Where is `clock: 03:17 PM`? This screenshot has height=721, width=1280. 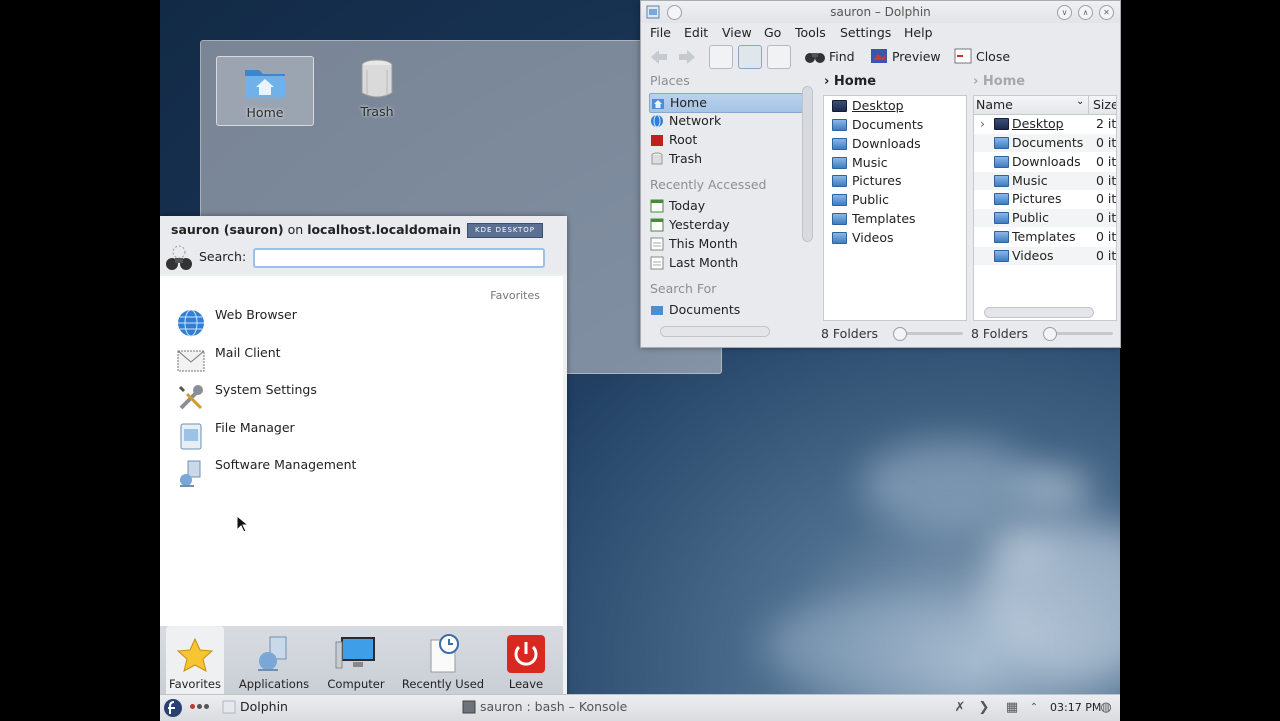
clock: 03:17 PM is located at coordinates (1075, 707).